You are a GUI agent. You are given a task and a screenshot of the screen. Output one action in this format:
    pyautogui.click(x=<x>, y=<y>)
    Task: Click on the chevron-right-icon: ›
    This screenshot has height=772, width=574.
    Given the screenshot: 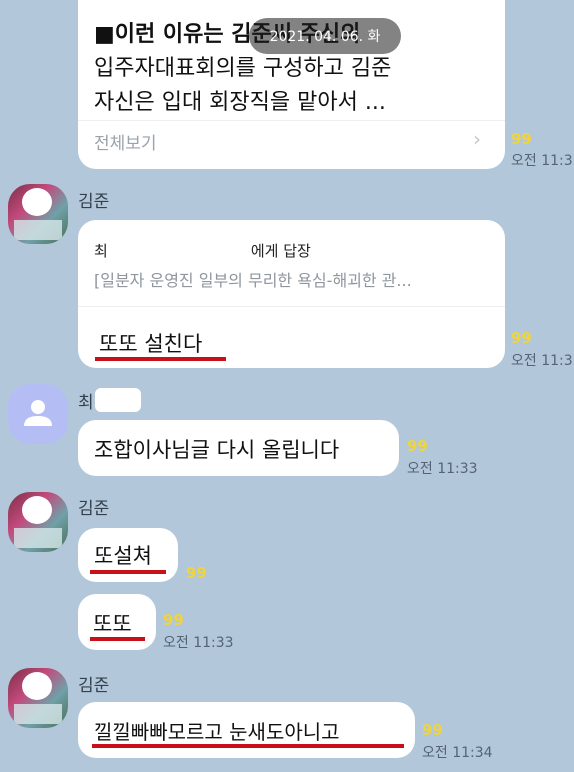 What is the action you would take?
    pyautogui.click(x=477, y=139)
    